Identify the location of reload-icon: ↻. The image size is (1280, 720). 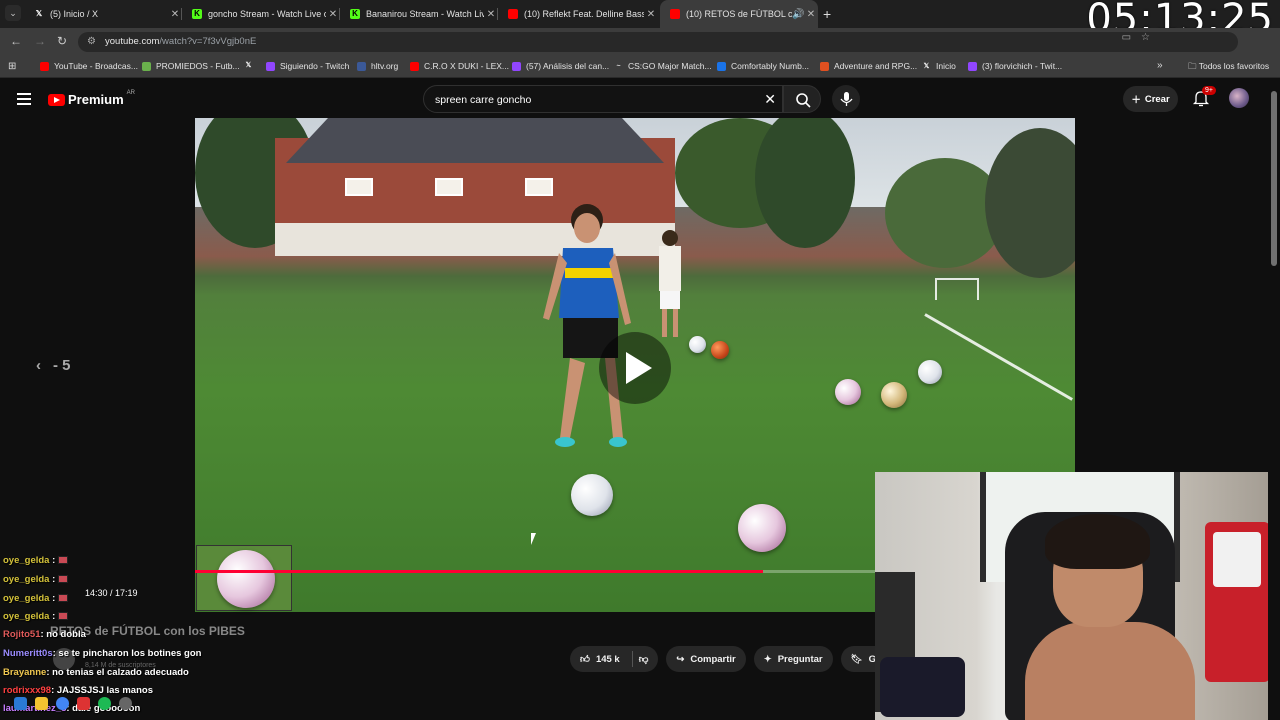
(62, 41).